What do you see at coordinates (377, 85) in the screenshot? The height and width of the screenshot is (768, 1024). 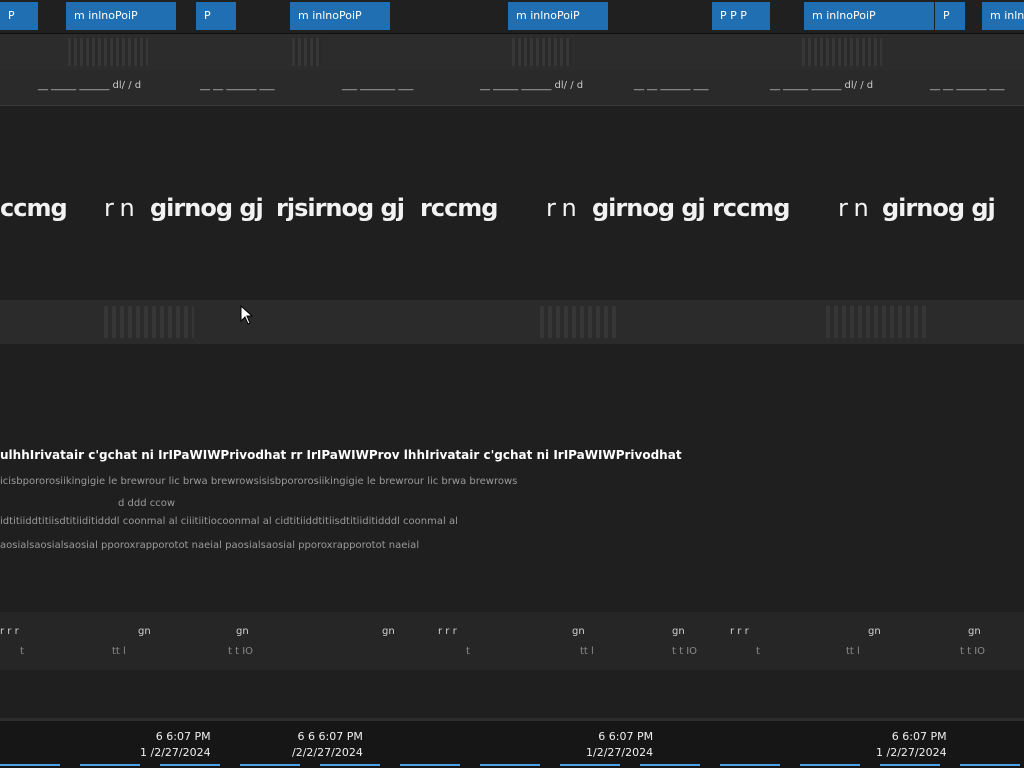 I see `bookmark-item: ___ _______ ___` at bounding box center [377, 85].